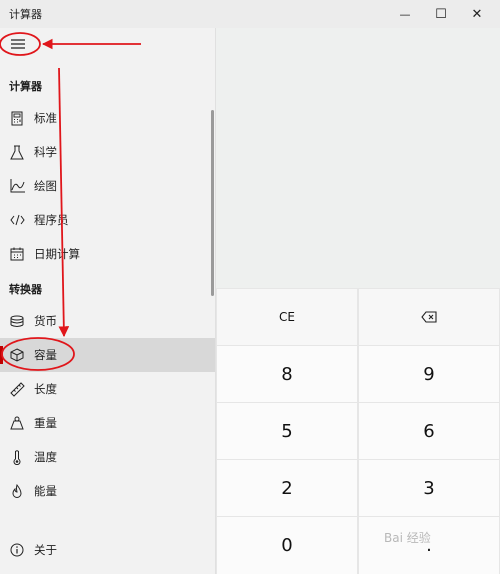 Image resolution: width=500 pixels, height=574 pixels. Describe the element at coordinates (107, 186) in the screenshot. I see `nav-item-graphing: 绘图` at that location.